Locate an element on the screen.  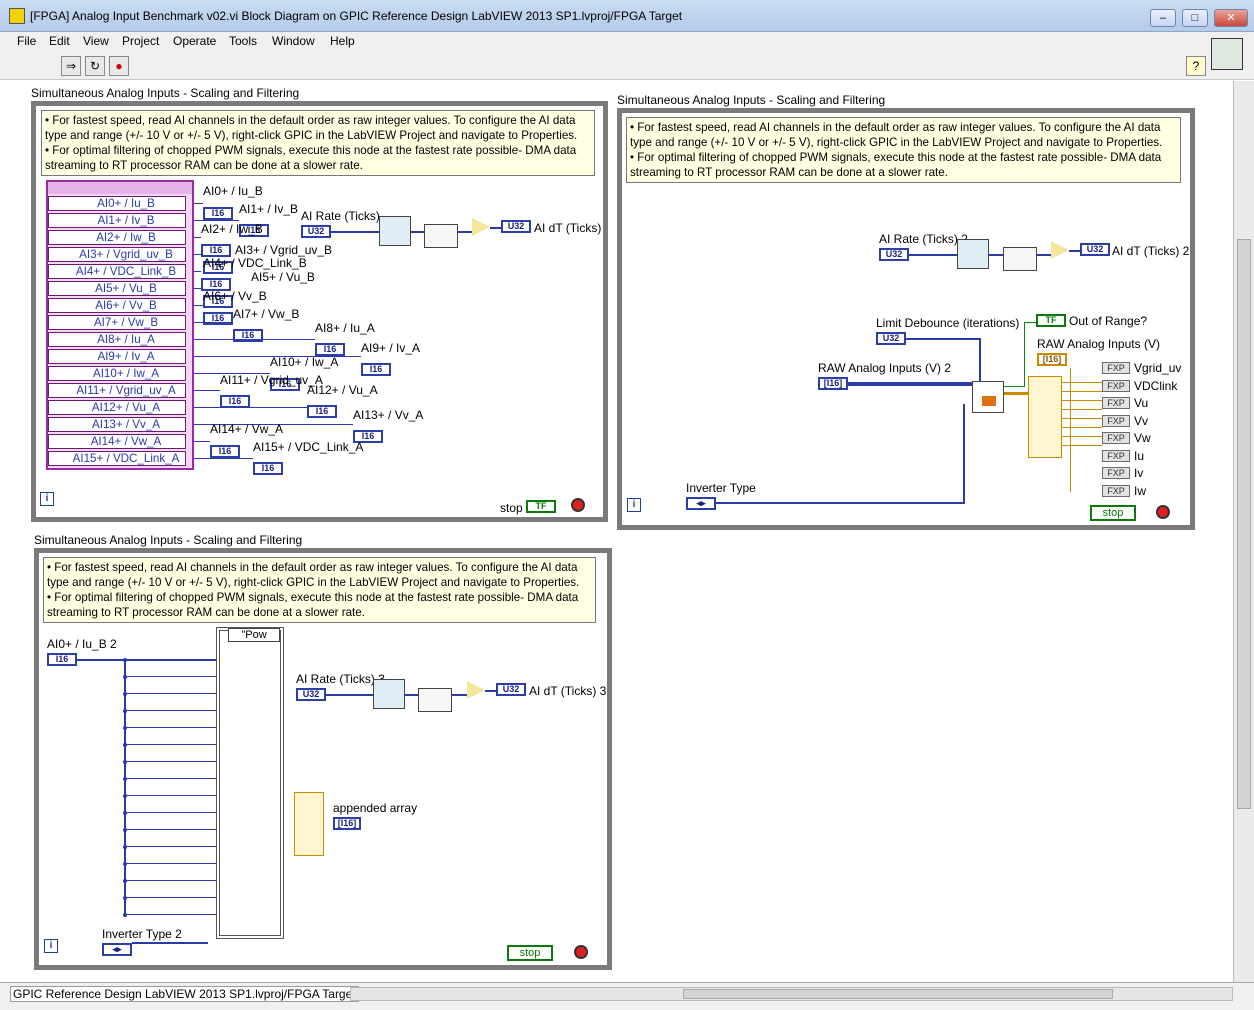
panel3-input-control: I16 is located at coordinates (62, 659).